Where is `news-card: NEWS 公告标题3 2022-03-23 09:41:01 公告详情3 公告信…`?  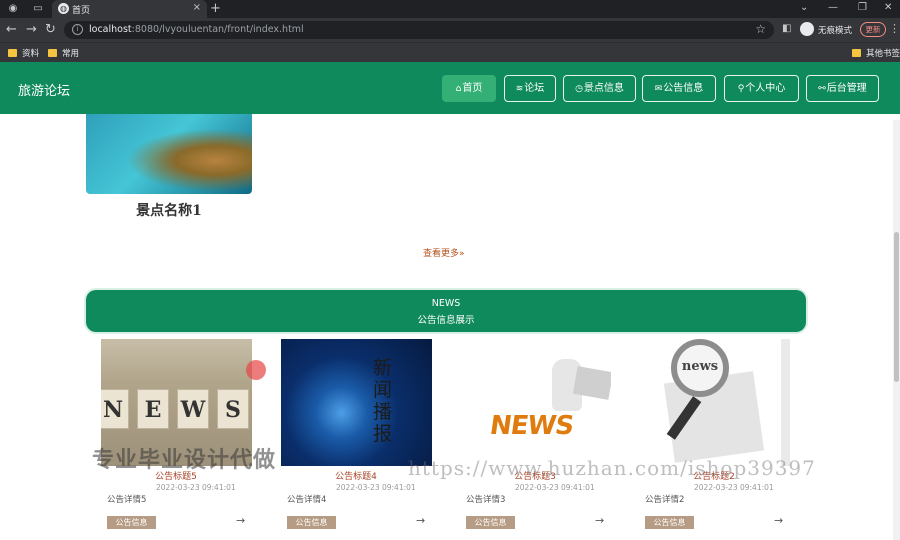 news-card: NEWS 公告标题3 2022-03-23 09:41:01 公告详情3 公告信… is located at coordinates (528, 439).